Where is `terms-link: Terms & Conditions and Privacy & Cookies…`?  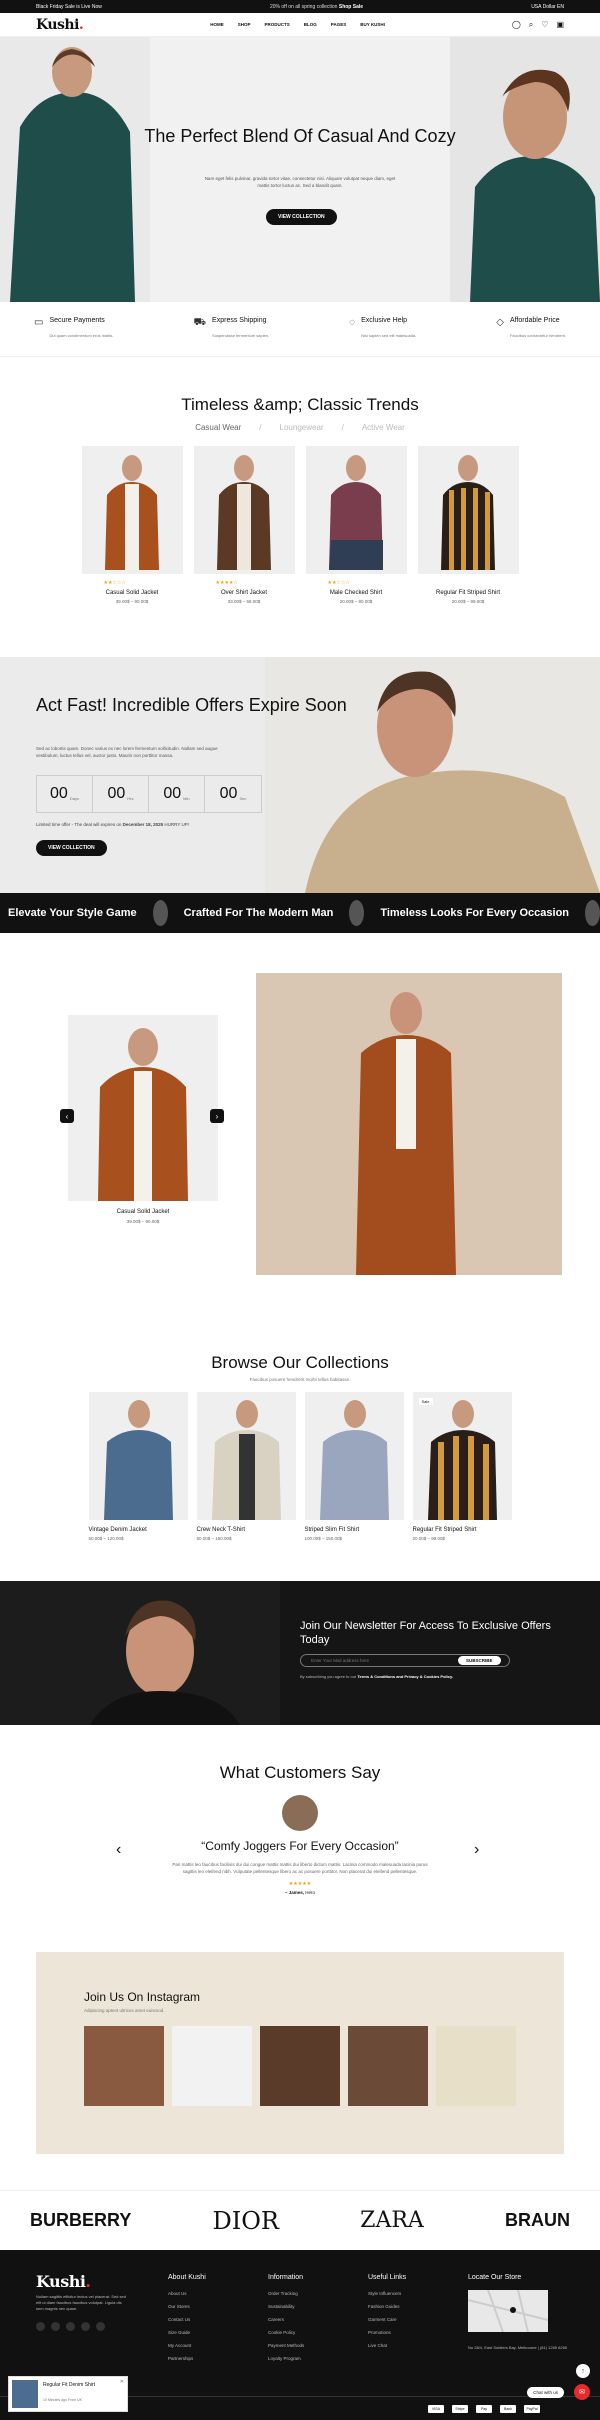
terms-link: Terms & Conditions and Privacy & Cookies… is located at coordinates (405, 1676).